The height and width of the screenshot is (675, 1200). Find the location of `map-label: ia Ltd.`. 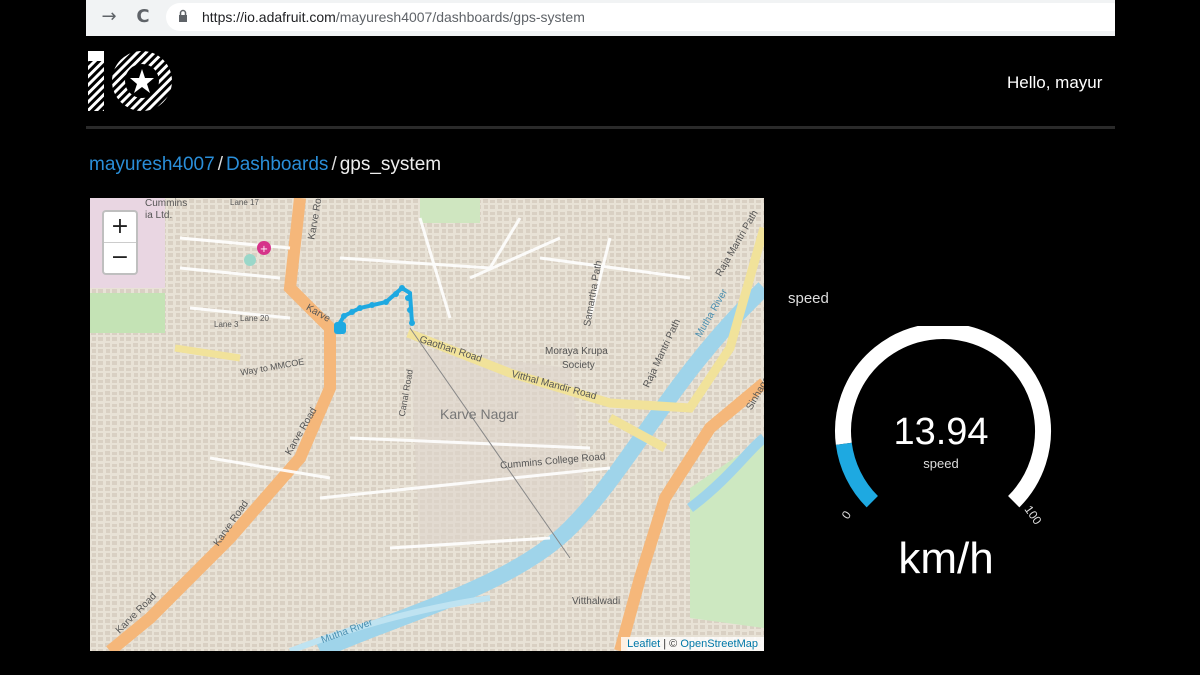

map-label: ia Ltd. is located at coordinates (159, 215).